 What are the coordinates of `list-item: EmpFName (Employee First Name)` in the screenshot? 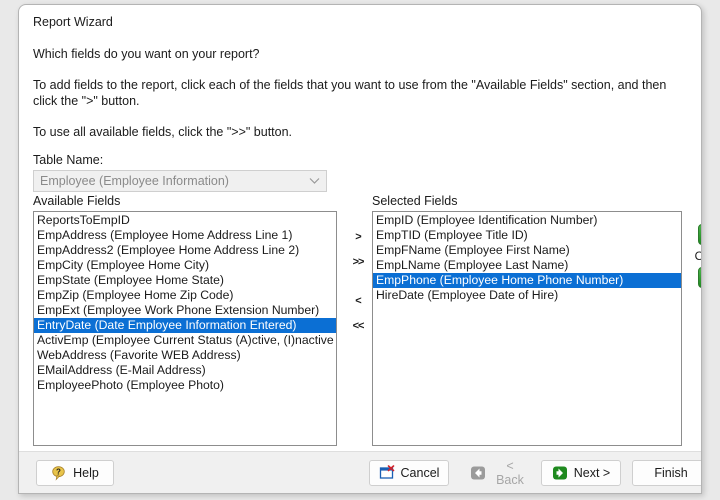 It's located at (527, 250).